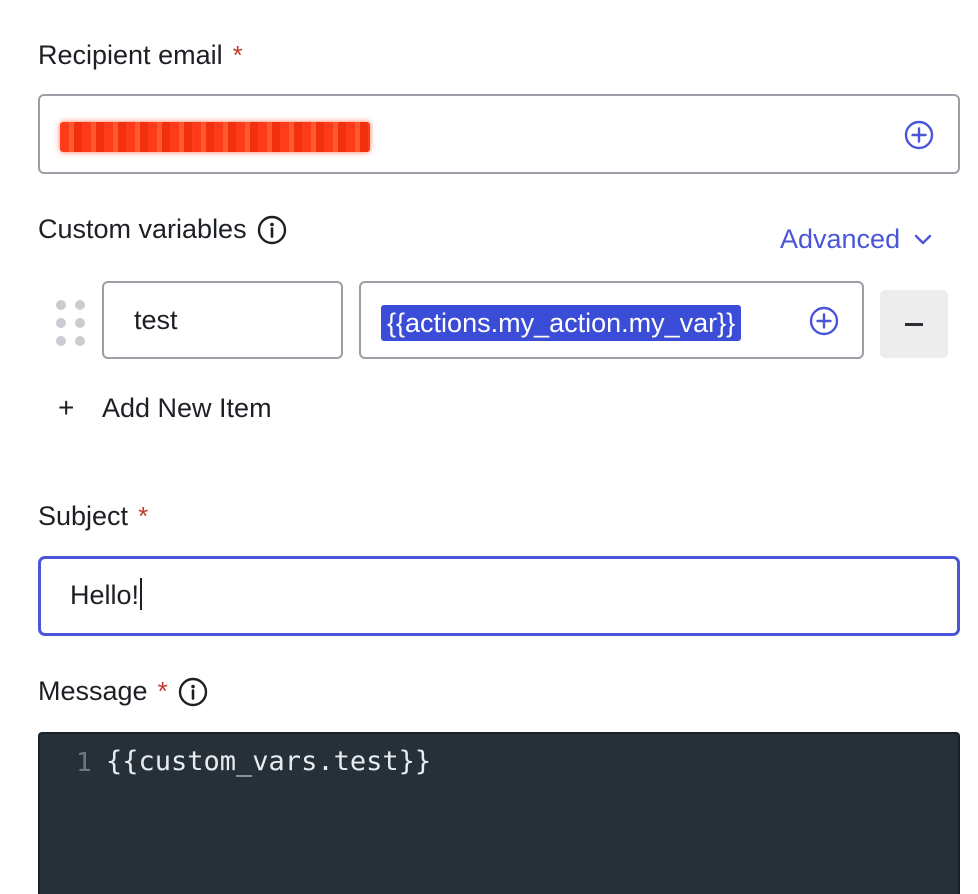 Image resolution: width=978 pixels, height=894 pixels. I want to click on line-number: 1, so click(84, 763).